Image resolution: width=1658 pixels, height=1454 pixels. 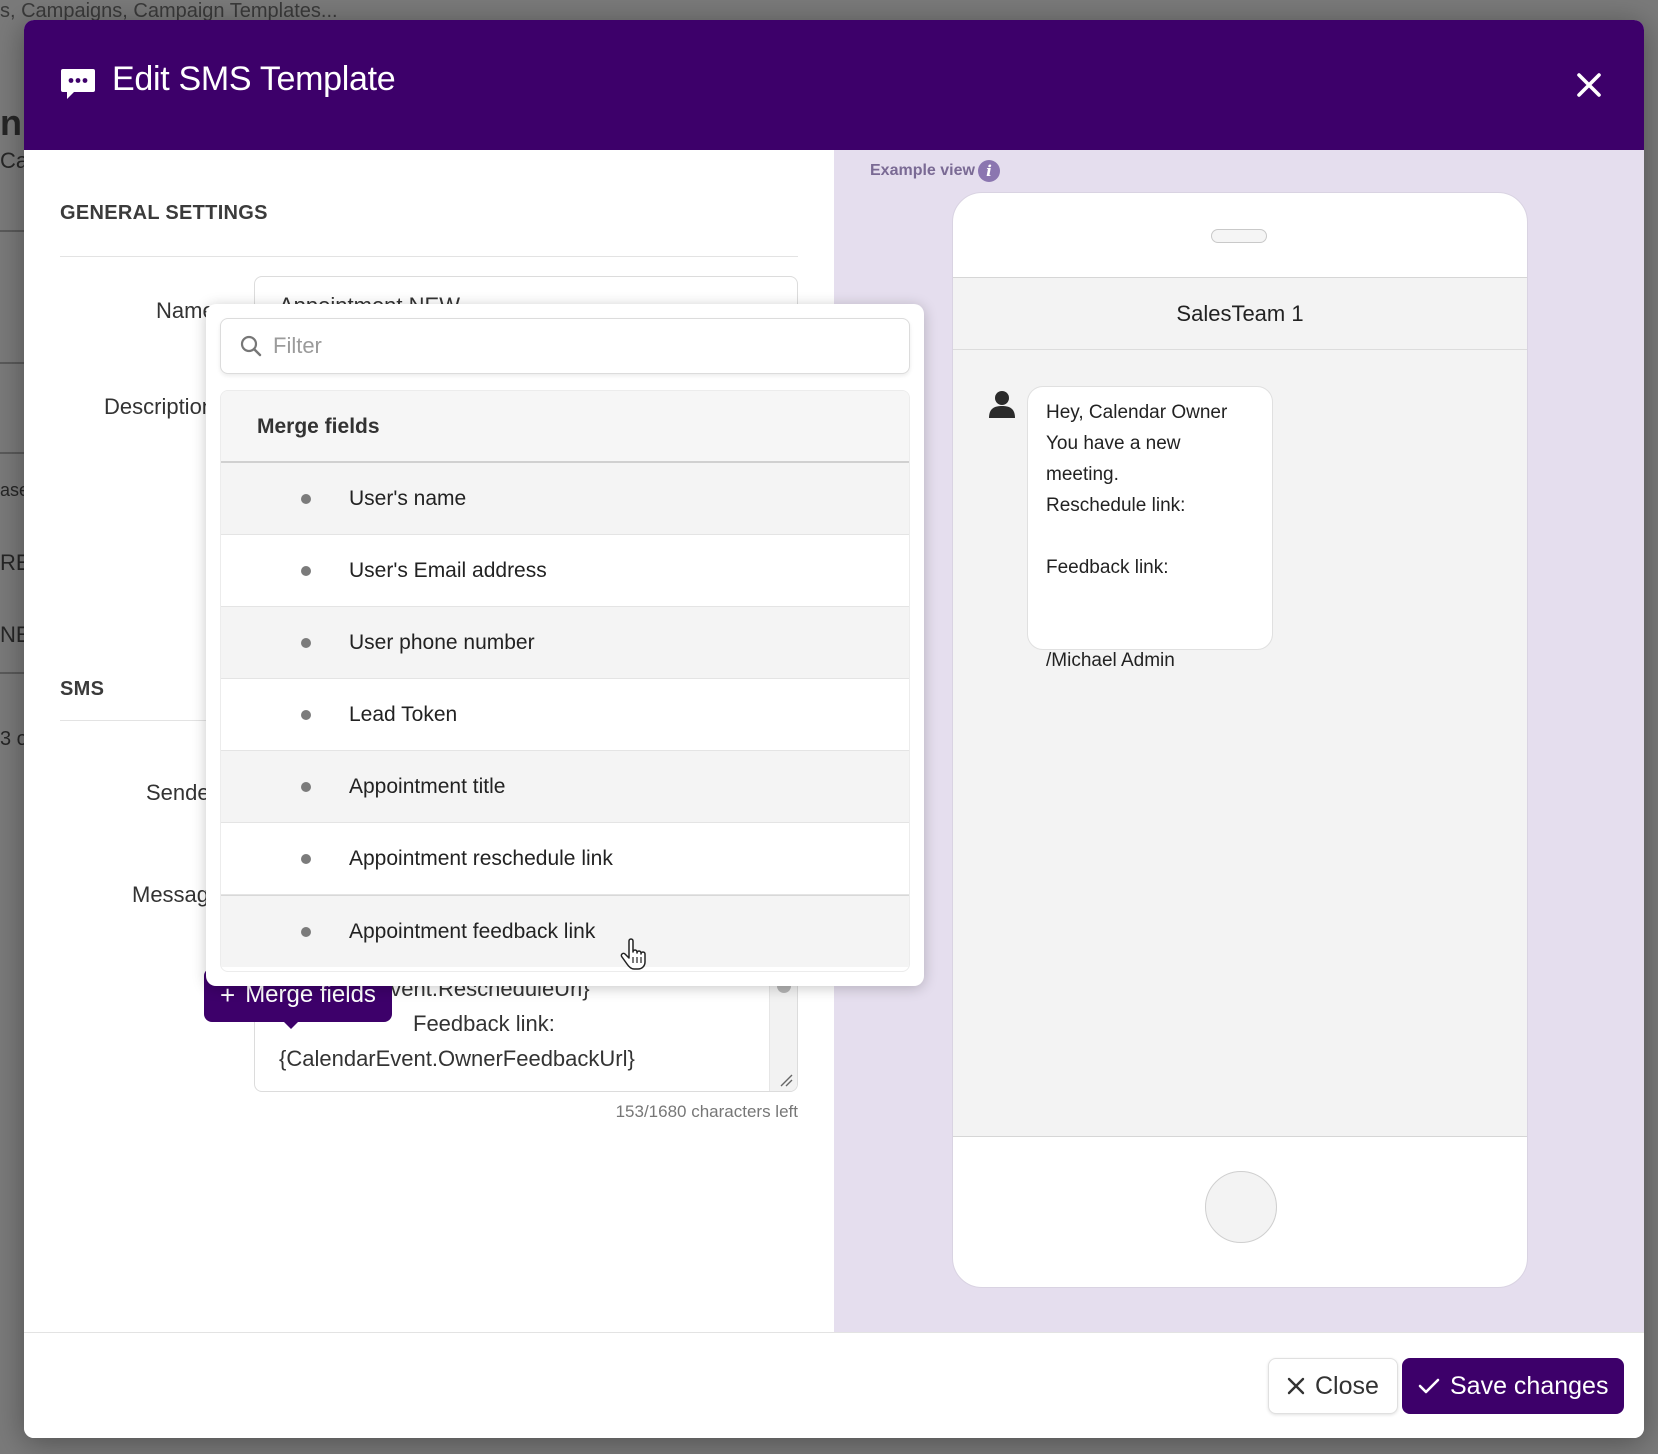 I want to click on merge-field-item: Appointment feedback link, so click(x=565, y=931).